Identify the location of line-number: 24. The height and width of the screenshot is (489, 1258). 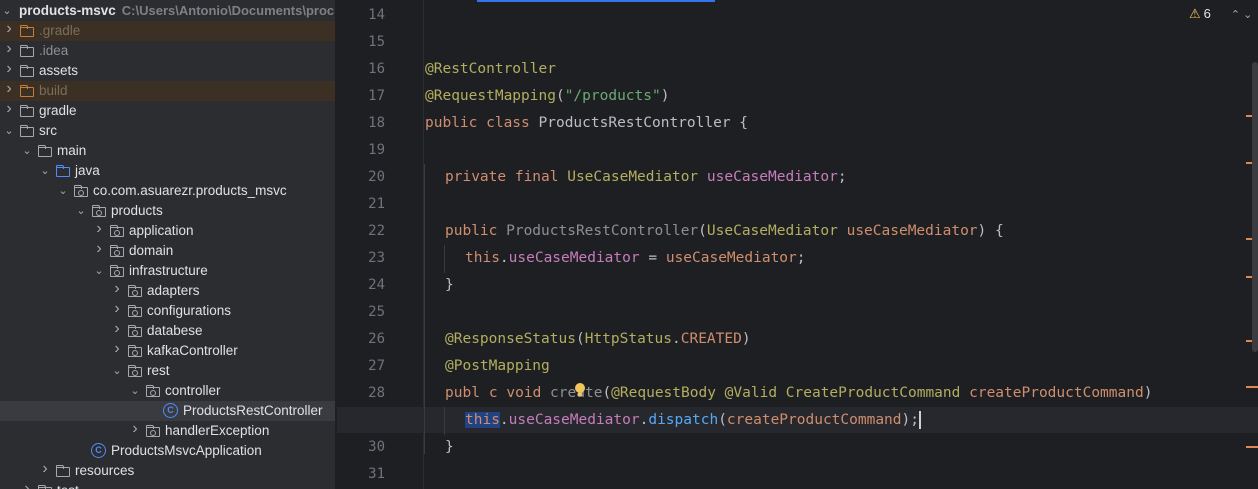
(376, 285).